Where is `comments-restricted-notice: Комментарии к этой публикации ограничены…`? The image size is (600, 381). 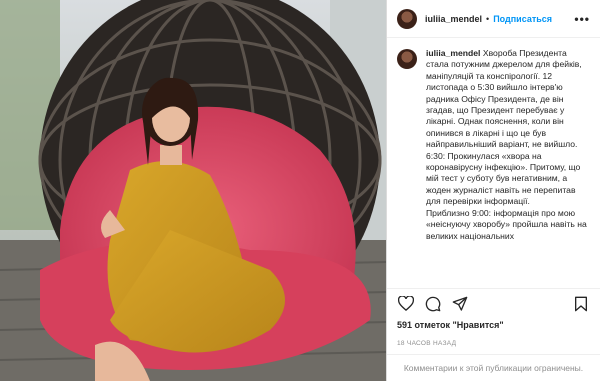 comments-restricted-notice: Комментарии к этой публикации ограничены… is located at coordinates (493, 367).